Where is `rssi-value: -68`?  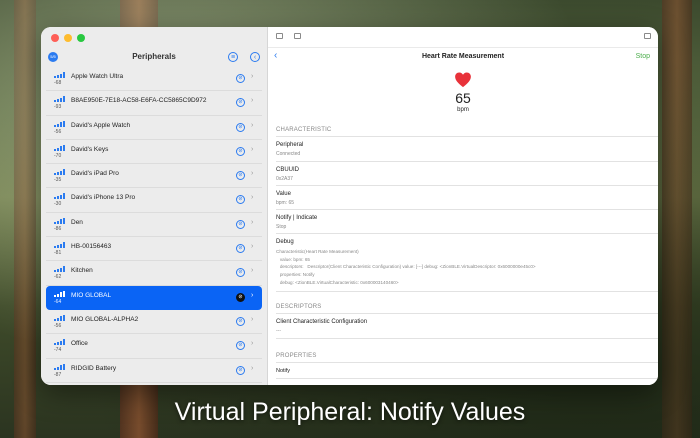 rssi-value: -68 is located at coordinates (58, 83).